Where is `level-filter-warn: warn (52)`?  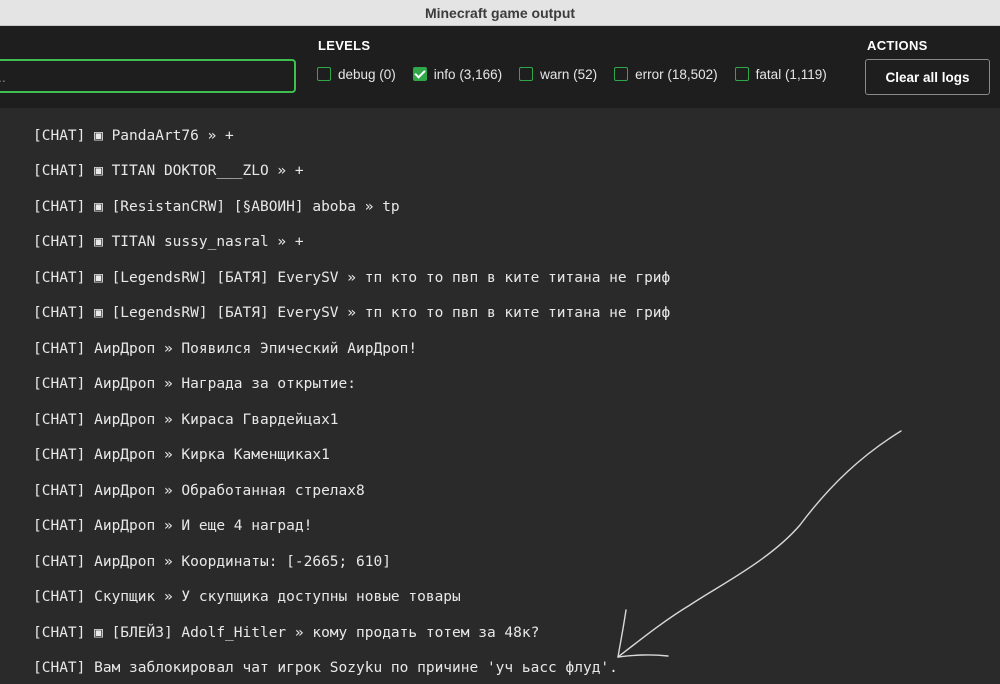 level-filter-warn: warn (52) is located at coordinates (558, 74).